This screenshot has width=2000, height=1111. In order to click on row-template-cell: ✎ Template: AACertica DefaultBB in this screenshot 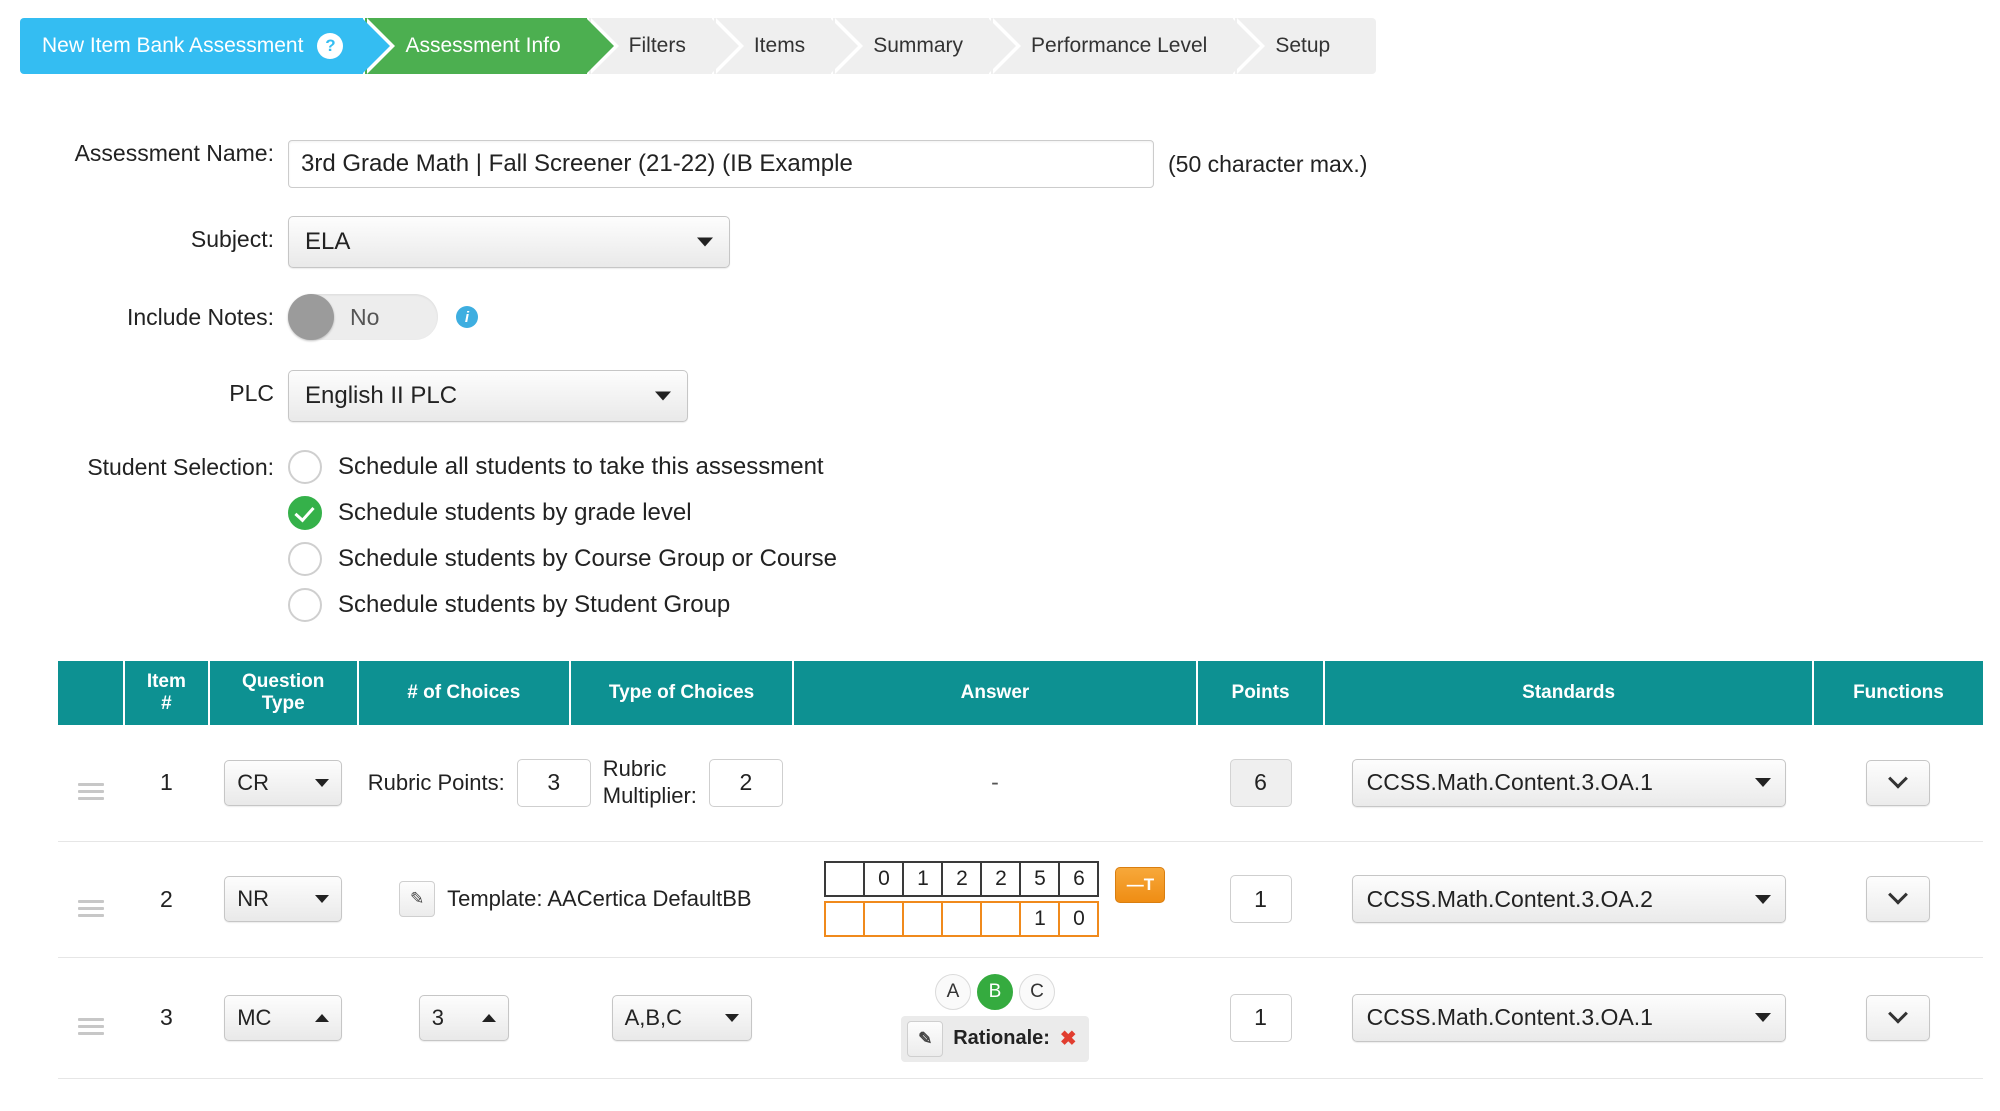, I will do `click(575, 899)`.